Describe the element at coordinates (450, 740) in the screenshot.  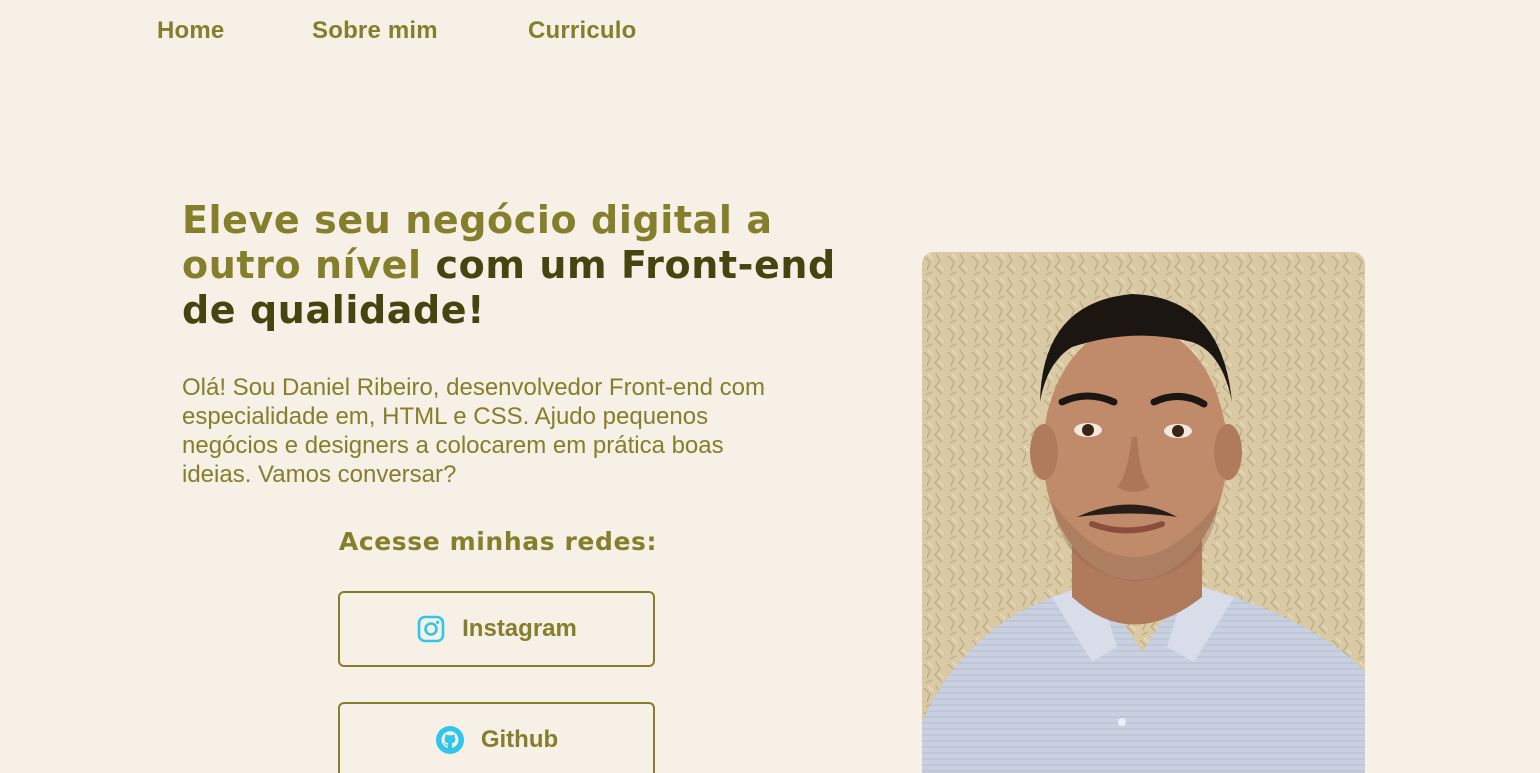
I see `github-icon` at that location.